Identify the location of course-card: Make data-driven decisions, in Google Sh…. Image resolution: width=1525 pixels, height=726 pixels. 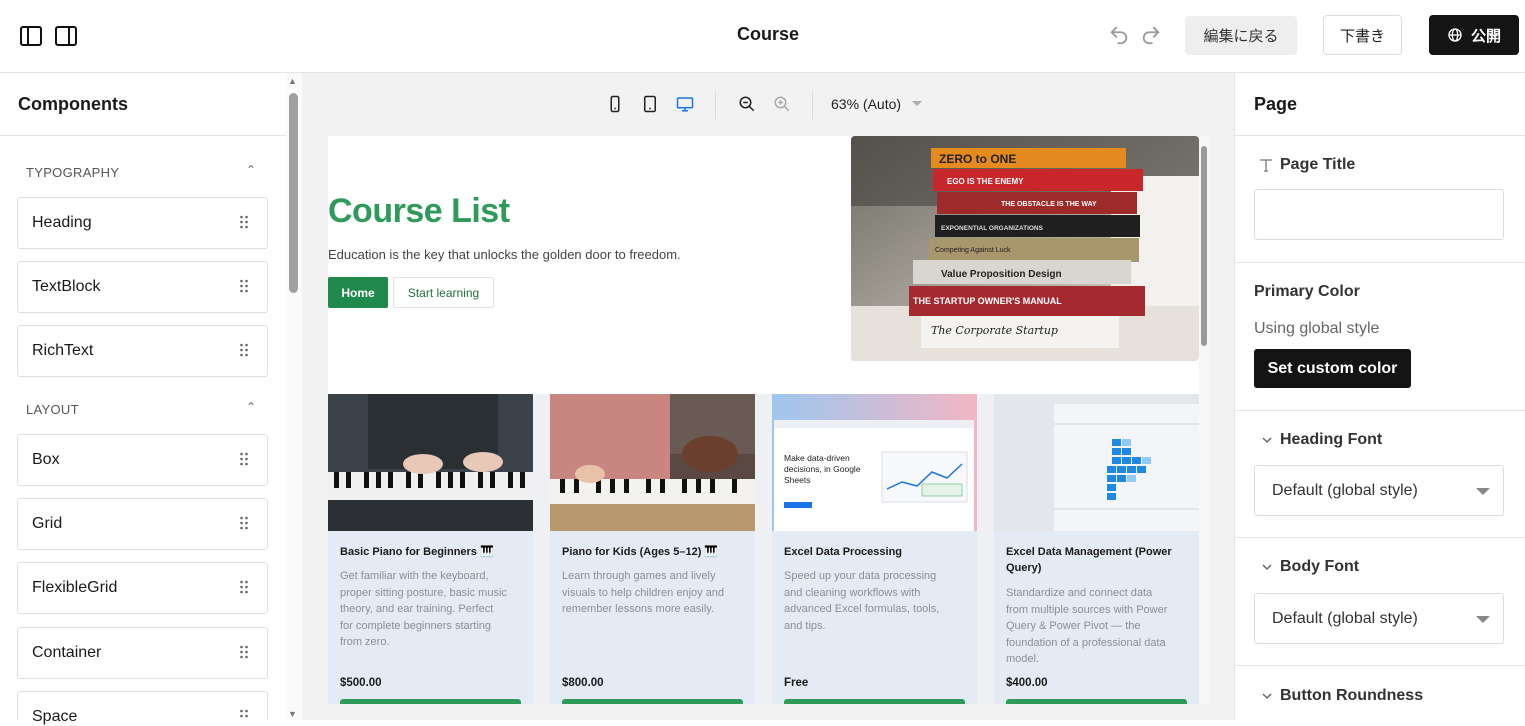
(874, 549).